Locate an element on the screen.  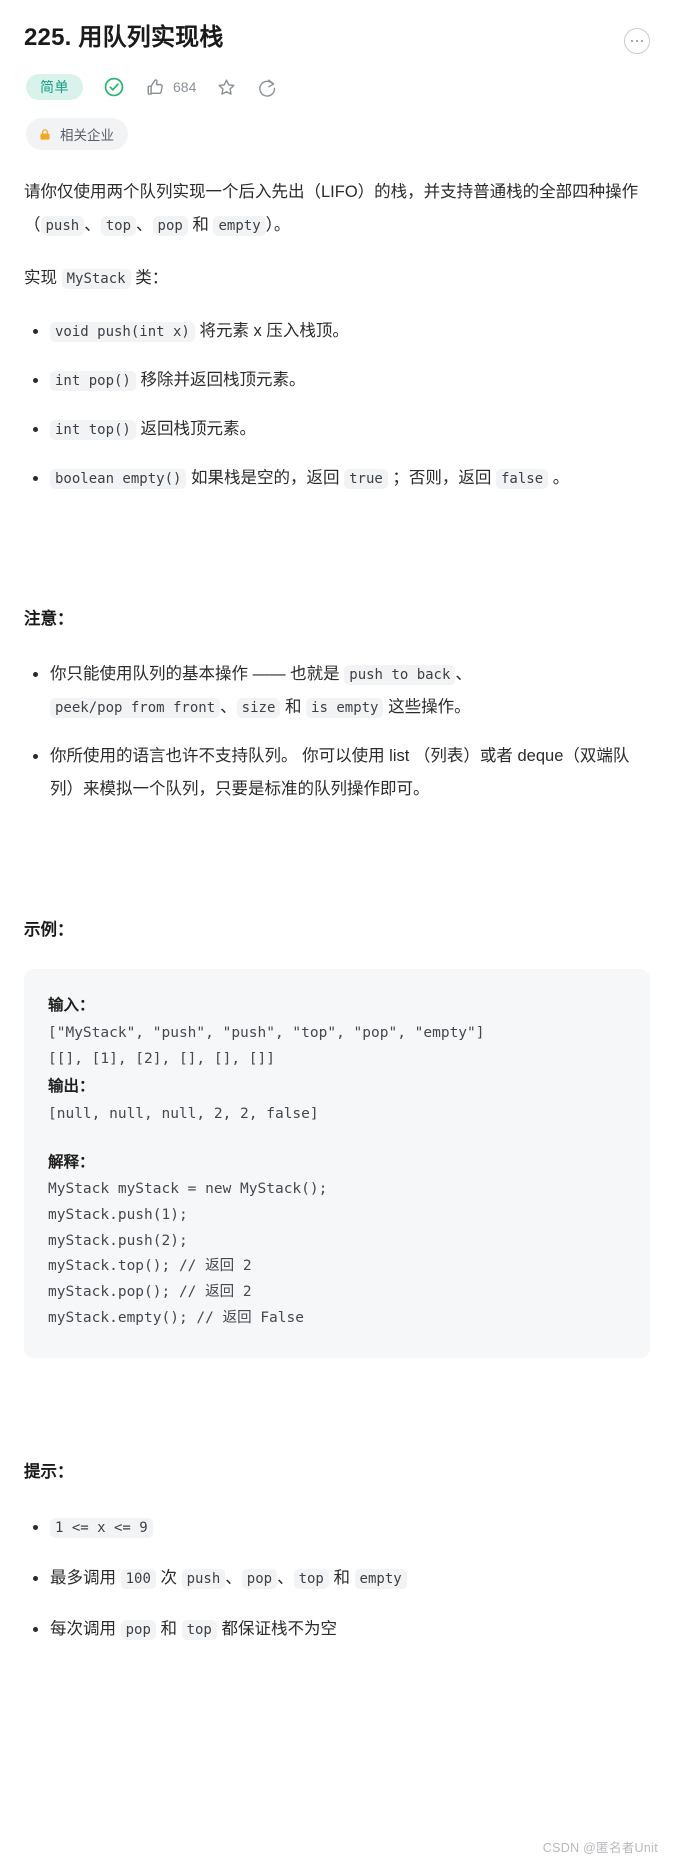
share-icon is located at coordinates (267, 88).